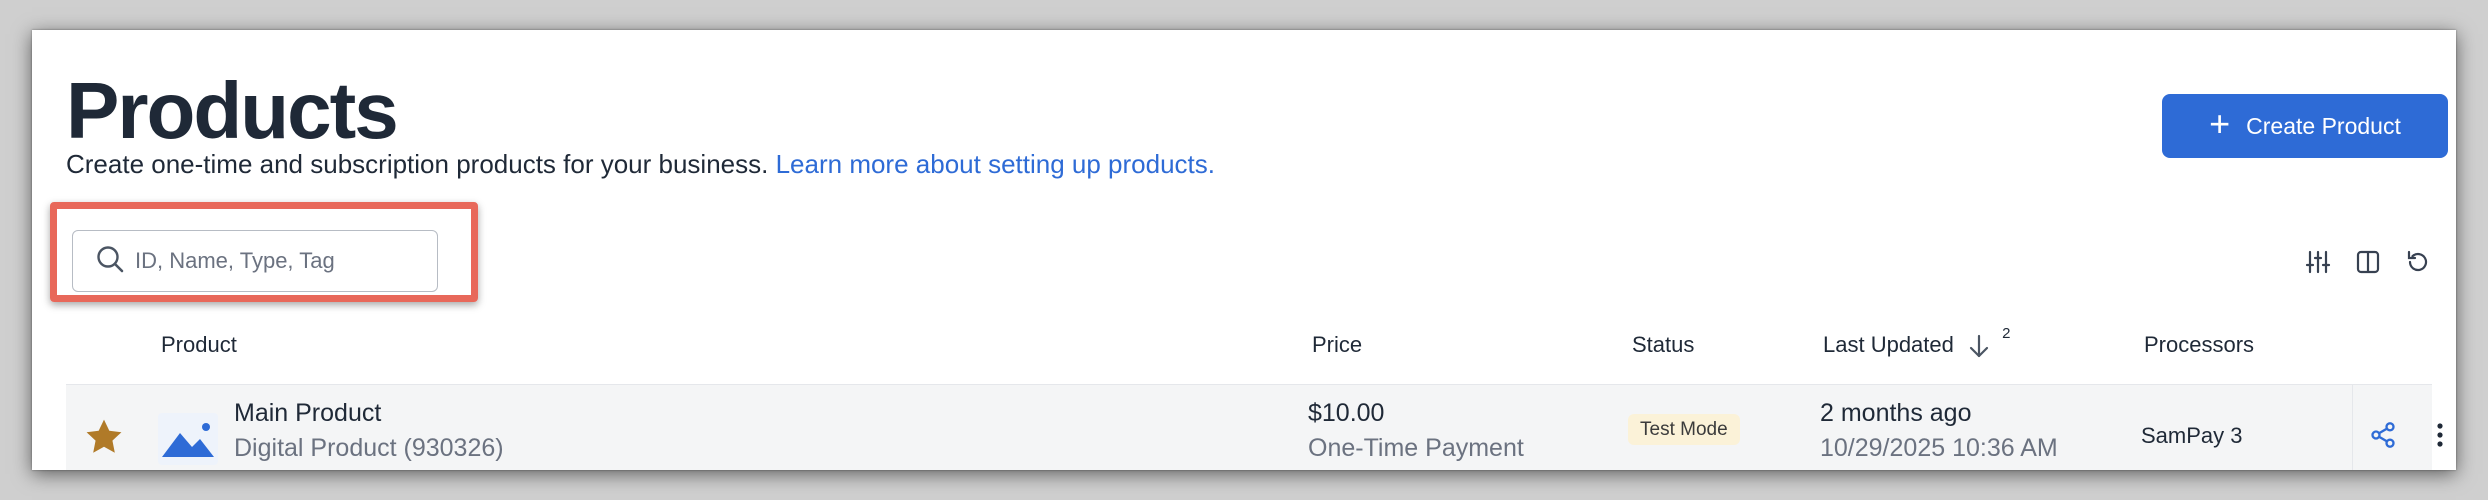  Describe the element at coordinates (104, 439) in the screenshot. I see `star-icon` at that location.